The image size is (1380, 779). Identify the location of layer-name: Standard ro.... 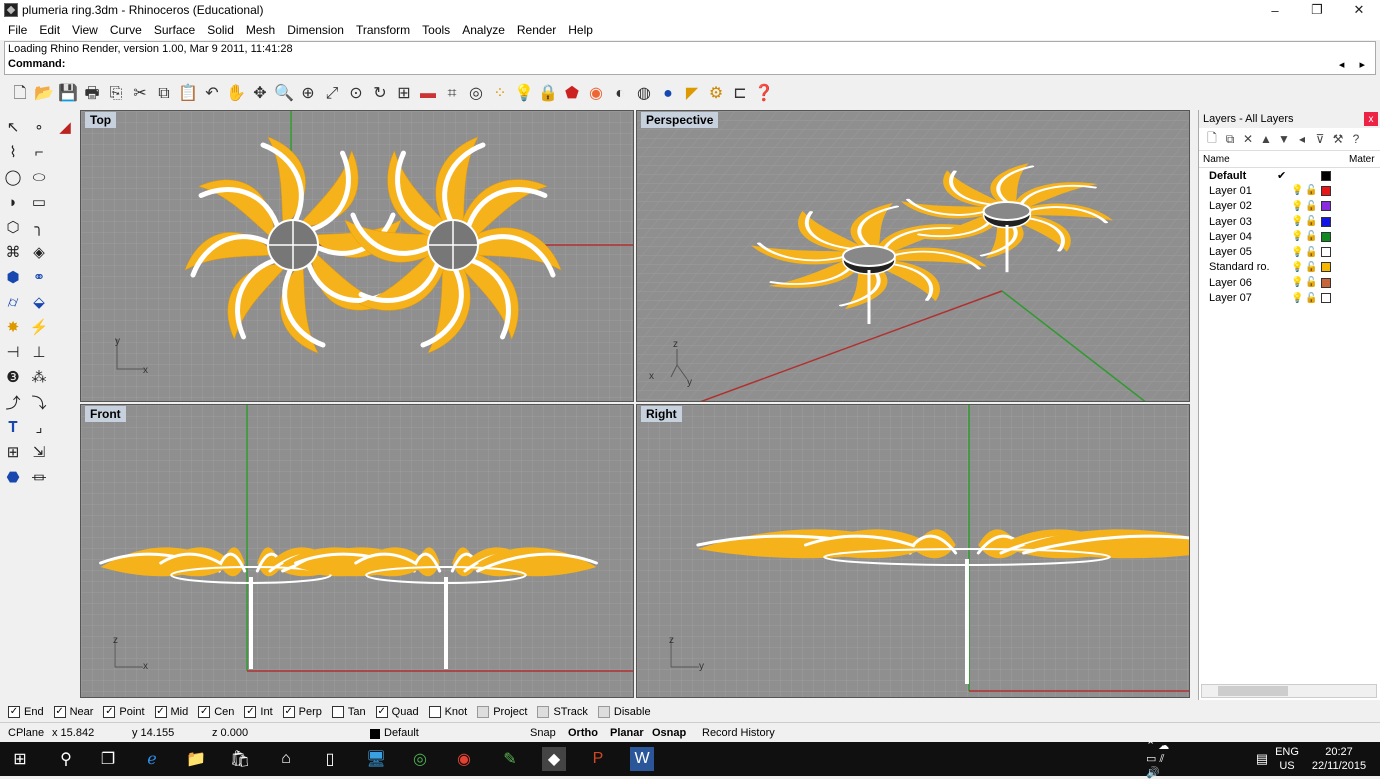
(1234, 267).